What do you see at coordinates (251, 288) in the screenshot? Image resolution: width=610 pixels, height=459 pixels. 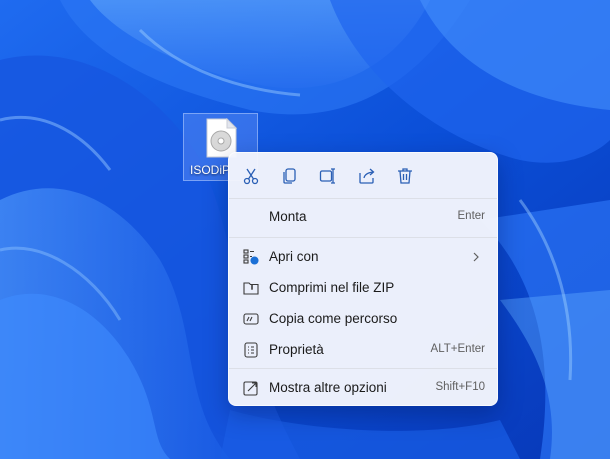 I see `zip-folder-icon` at bounding box center [251, 288].